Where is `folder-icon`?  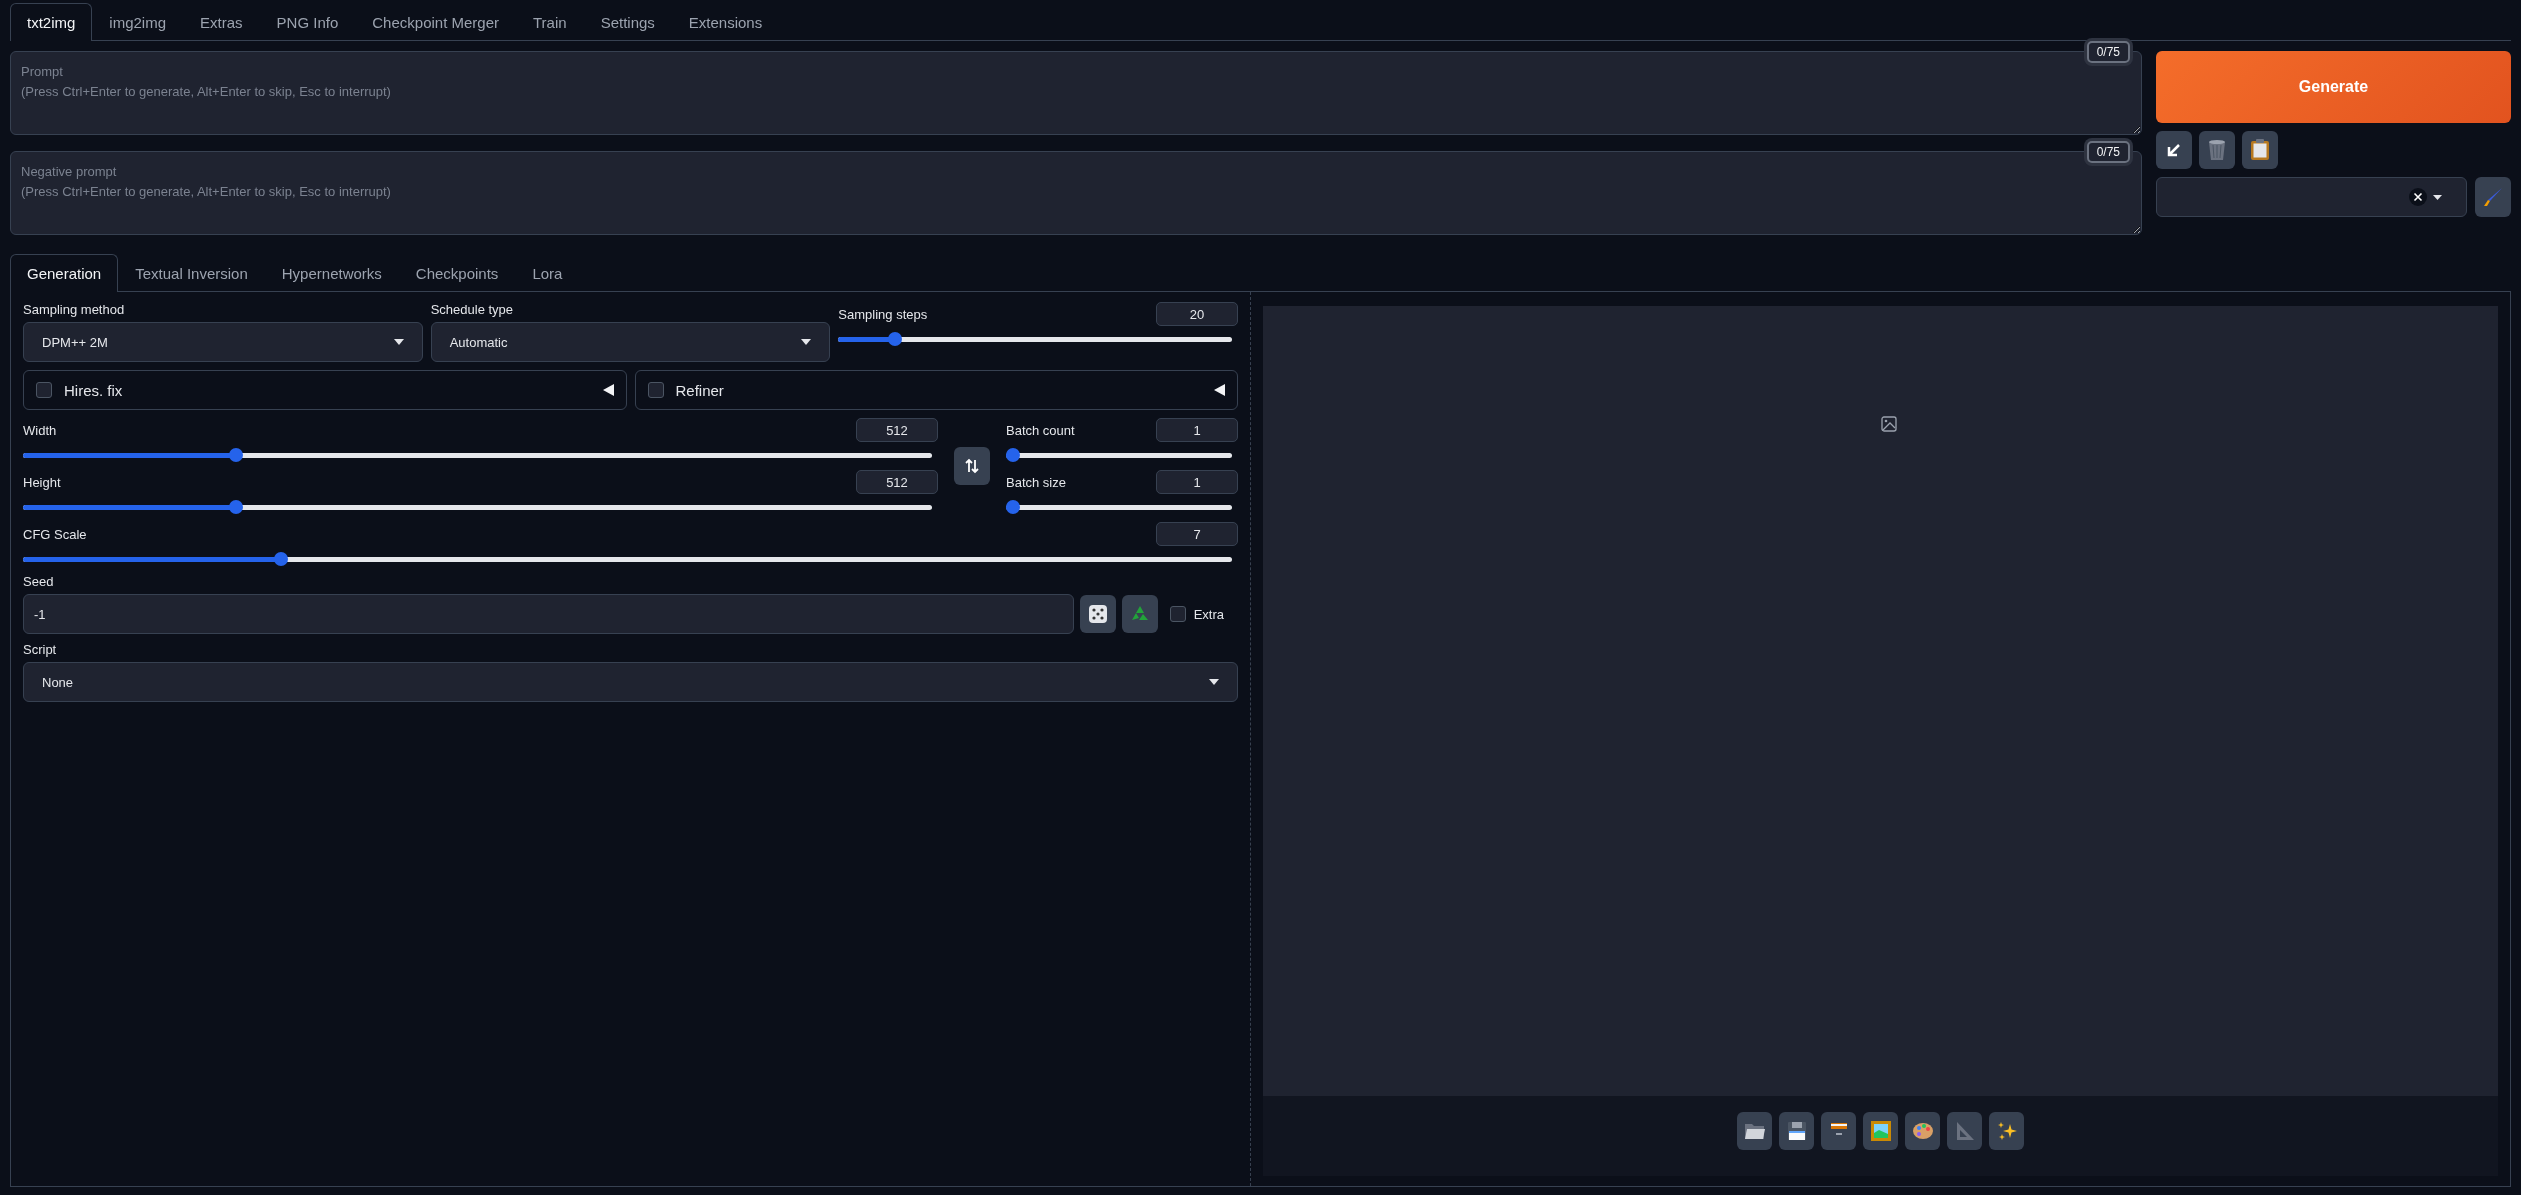 folder-icon is located at coordinates (1754, 1131).